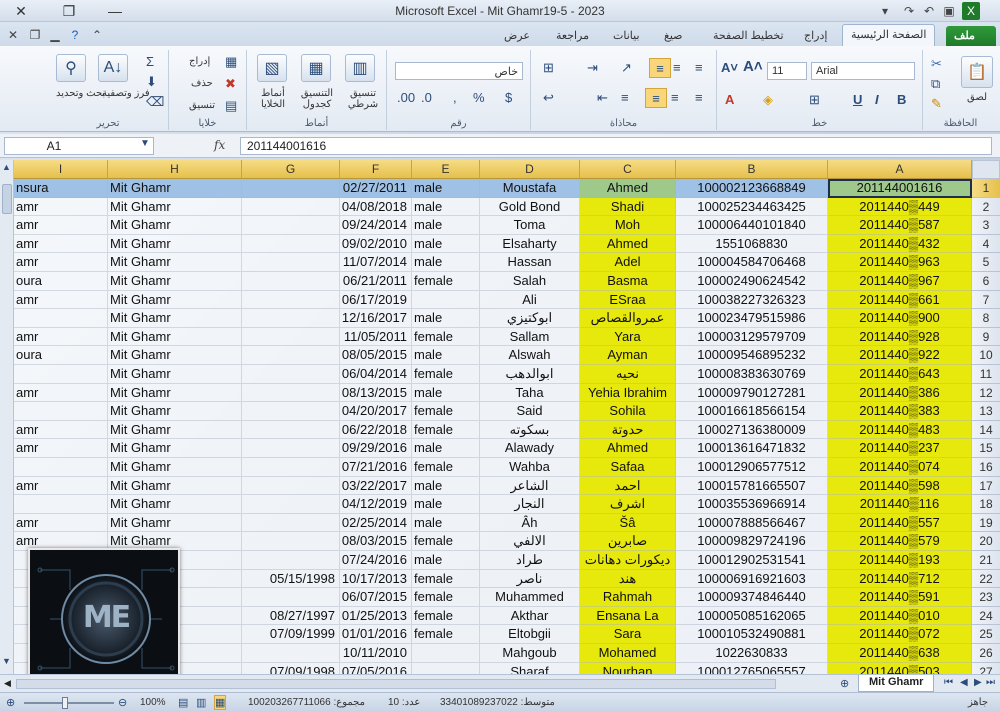 Image resolution: width=1000 pixels, height=712 pixels. I want to click on cell-f21: 07/24/2016, so click(376, 560).